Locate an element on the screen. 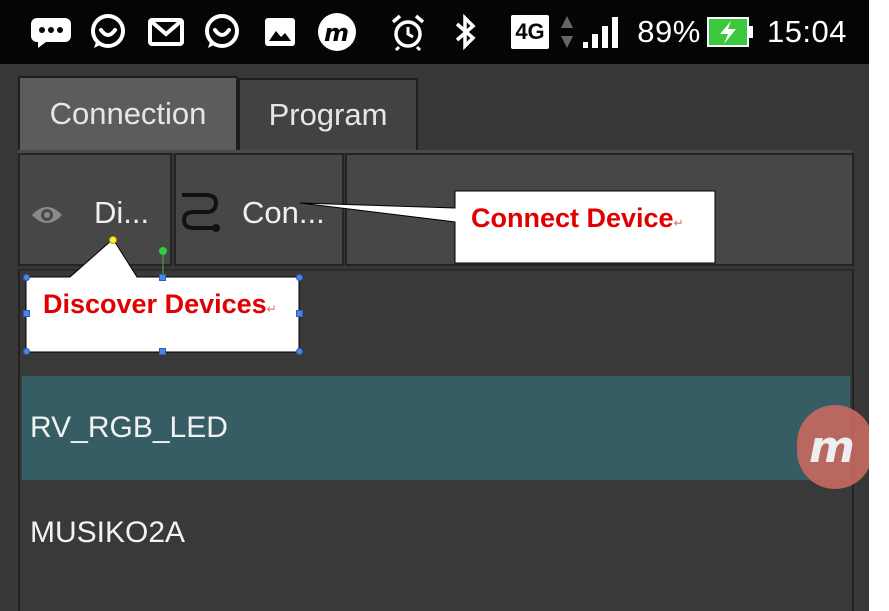 The image size is (889, 611). page-margin is located at coordinates (879, 305).